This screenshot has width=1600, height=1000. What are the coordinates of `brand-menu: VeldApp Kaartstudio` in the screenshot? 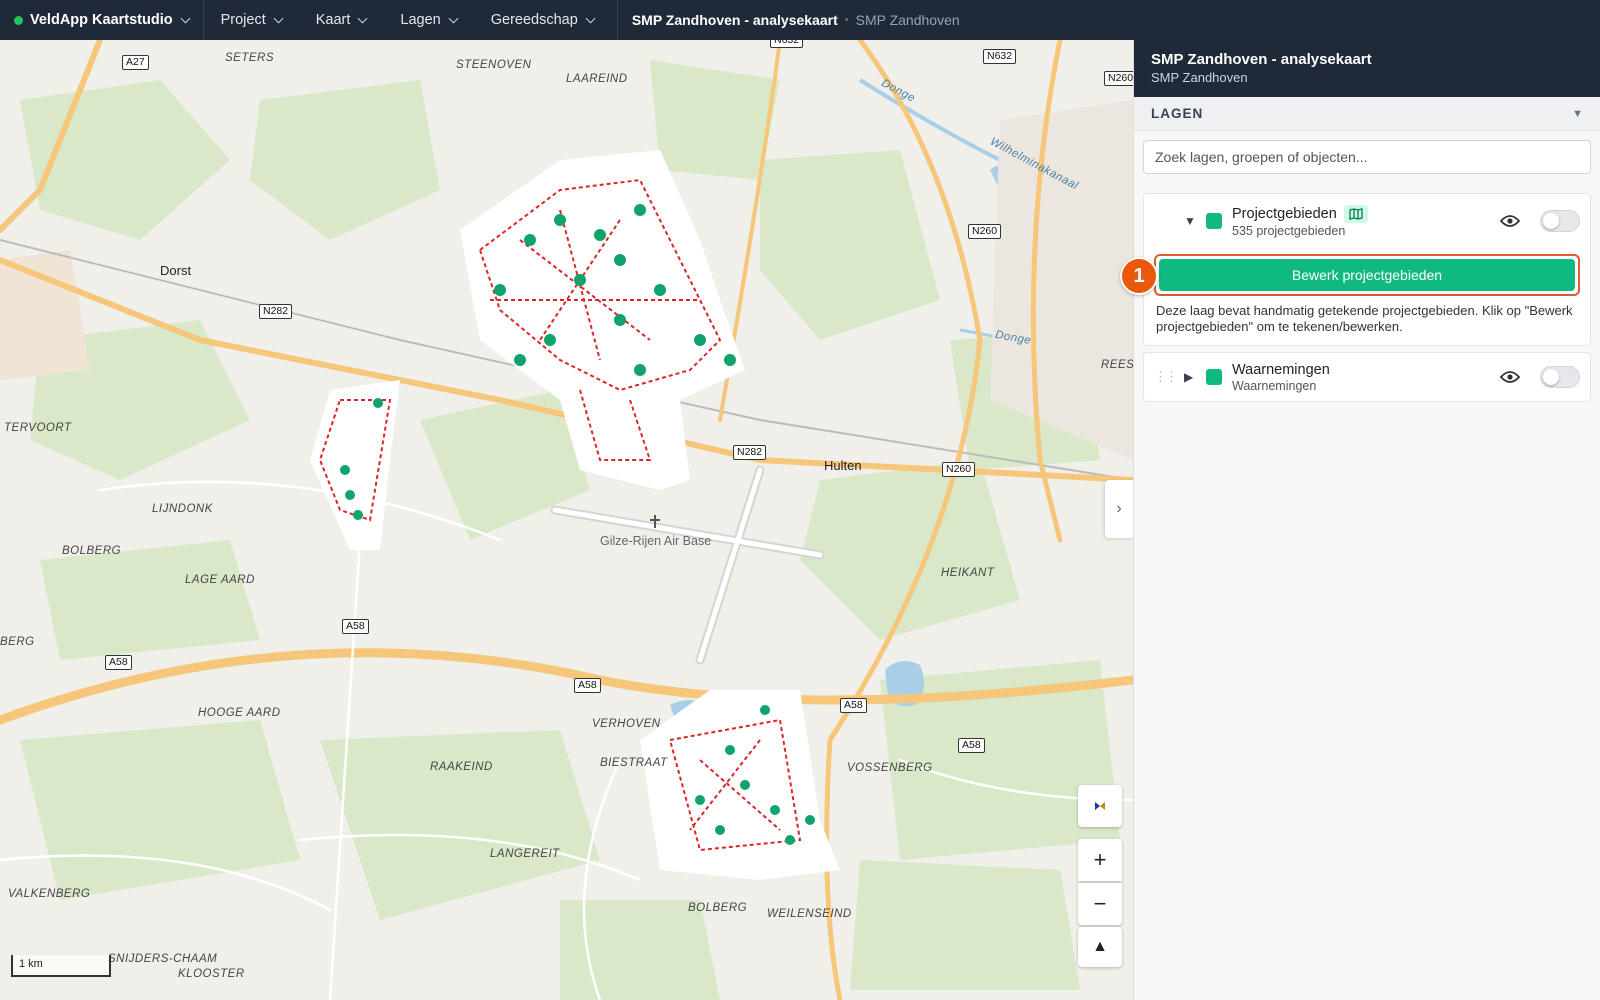 It's located at (102, 20).